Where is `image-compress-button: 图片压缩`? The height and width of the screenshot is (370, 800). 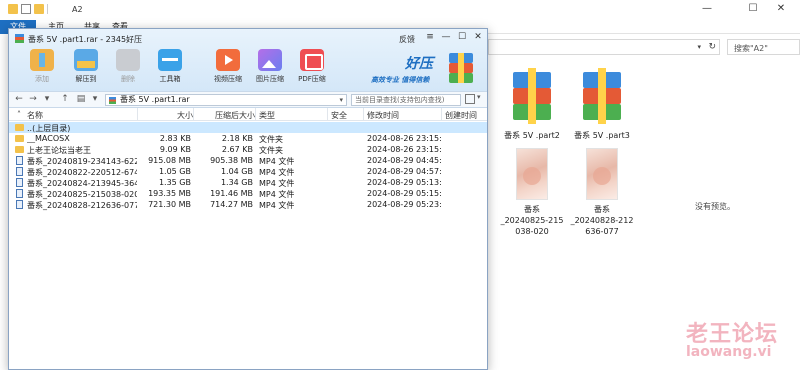 image-compress-button: 图片压缩 is located at coordinates (270, 66).